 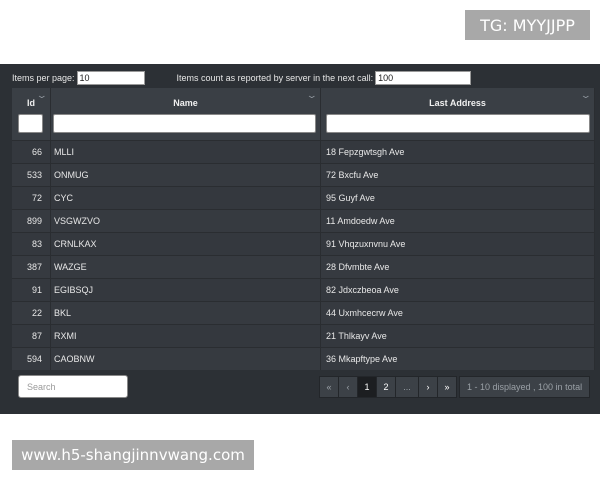 What do you see at coordinates (367, 387) in the screenshot?
I see `page-1-button: 1` at bounding box center [367, 387].